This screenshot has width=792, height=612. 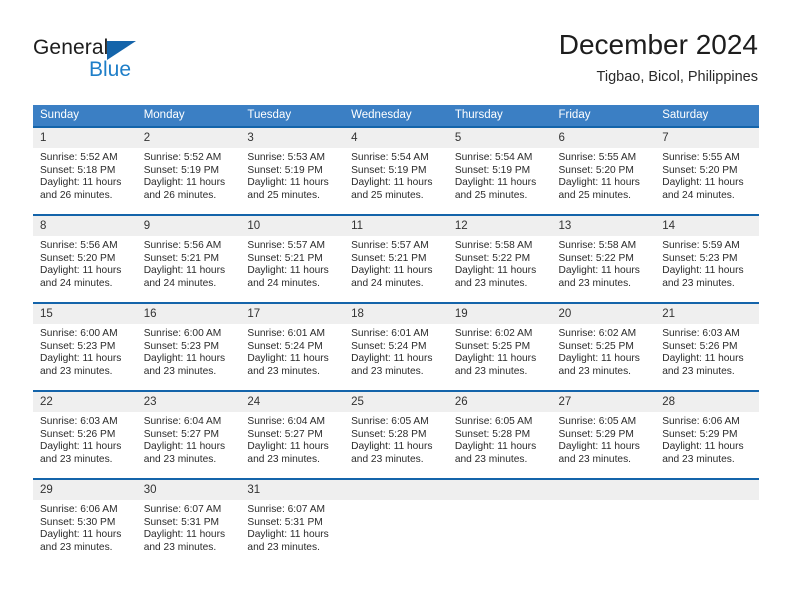 I want to click on sunrise-text: Sunrise: 6:01 AM, so click(x=390, y=333).